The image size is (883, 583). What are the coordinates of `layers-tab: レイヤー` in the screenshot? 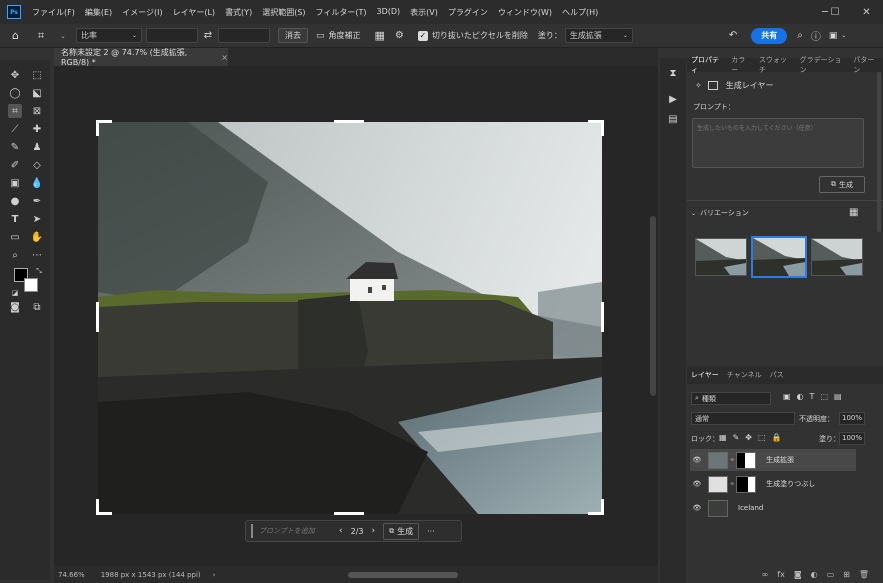 It's located at (705, 375).